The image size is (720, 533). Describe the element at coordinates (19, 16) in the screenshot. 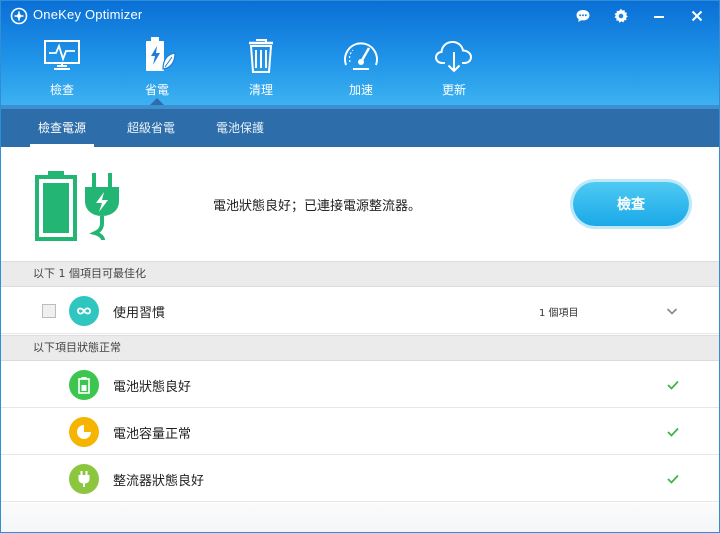

I see `app-logo-icon` at that location.